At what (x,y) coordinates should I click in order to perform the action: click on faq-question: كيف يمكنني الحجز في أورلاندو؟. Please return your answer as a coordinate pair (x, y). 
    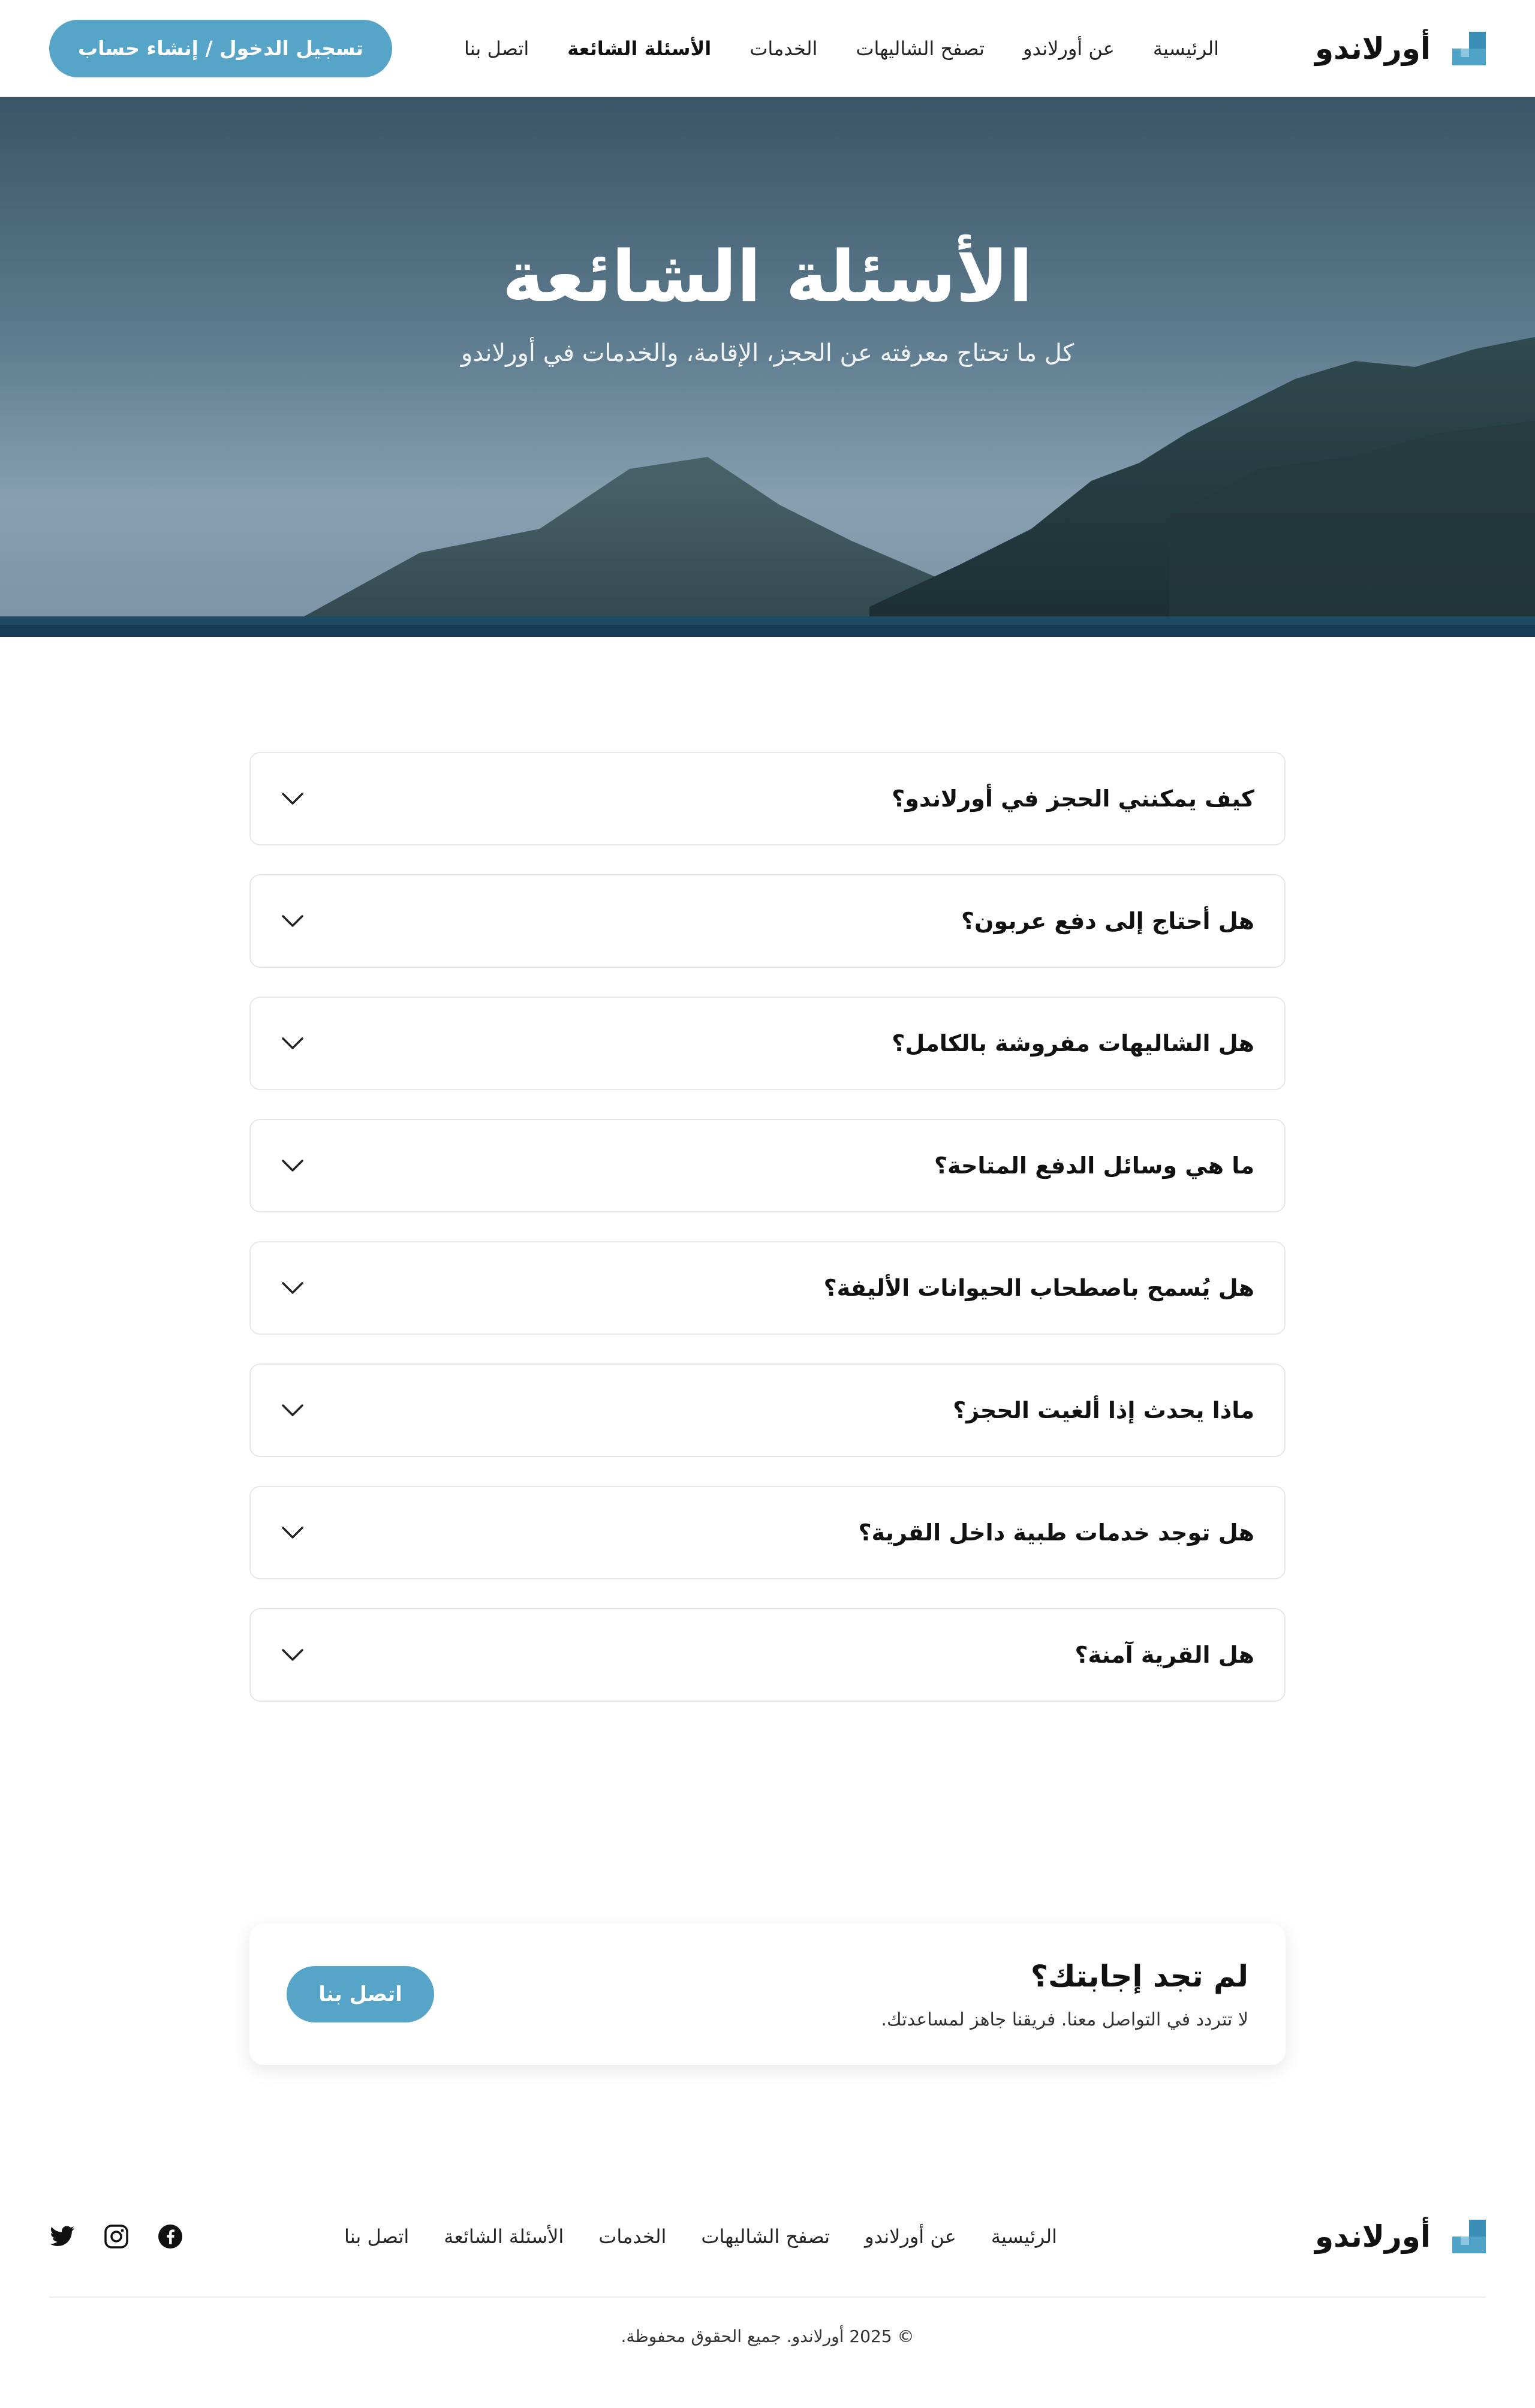
    Looking at the image, I should click on (1073, 799).